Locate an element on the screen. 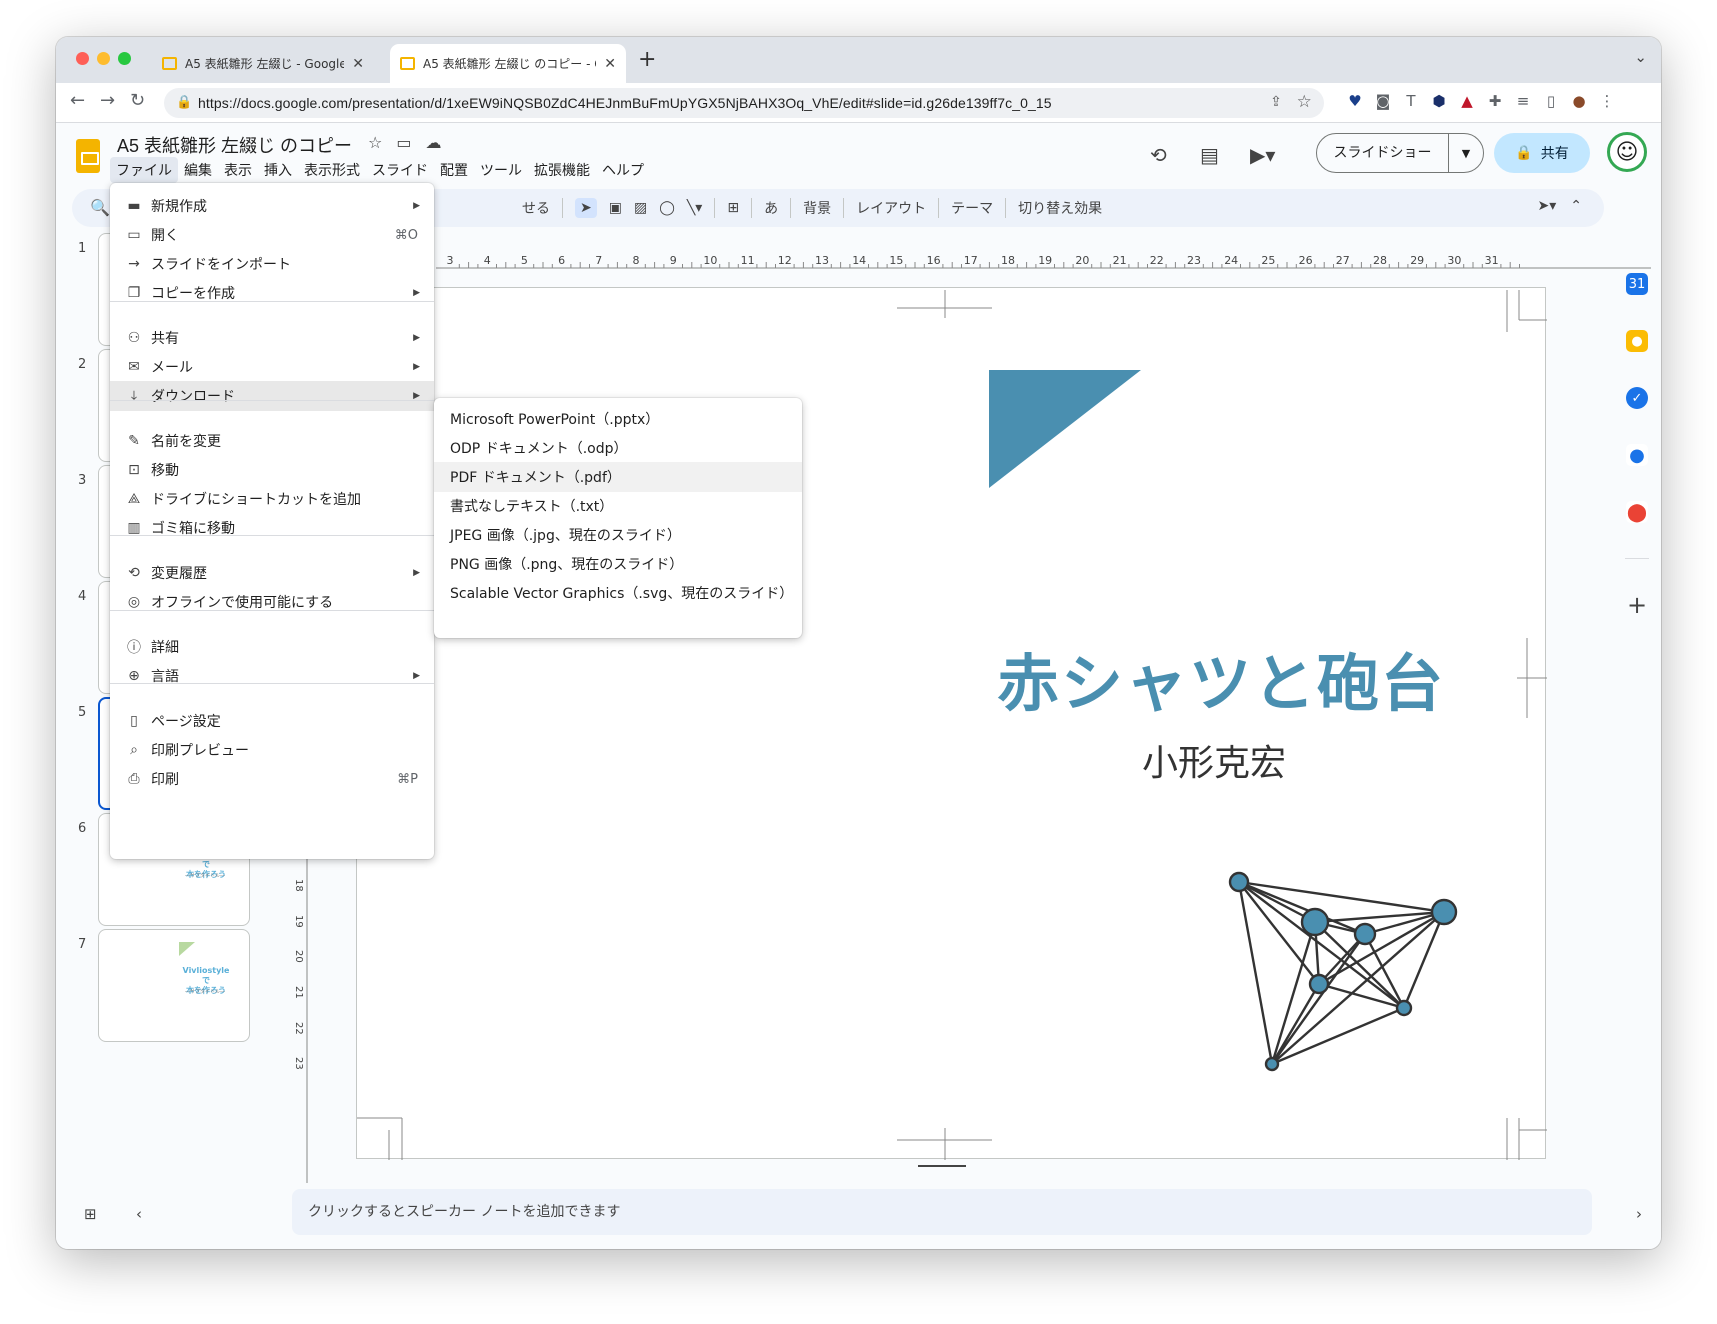 The width and height of the screenshot is (1717, 1324). menu-file: ファイル is located at coordinates (144, 170).